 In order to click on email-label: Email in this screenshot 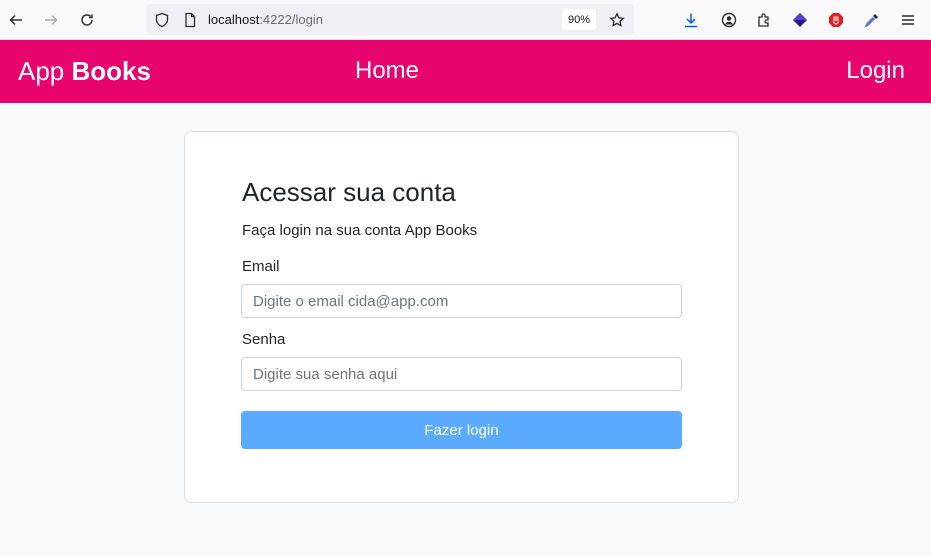, I will do `click(261, 266)`.